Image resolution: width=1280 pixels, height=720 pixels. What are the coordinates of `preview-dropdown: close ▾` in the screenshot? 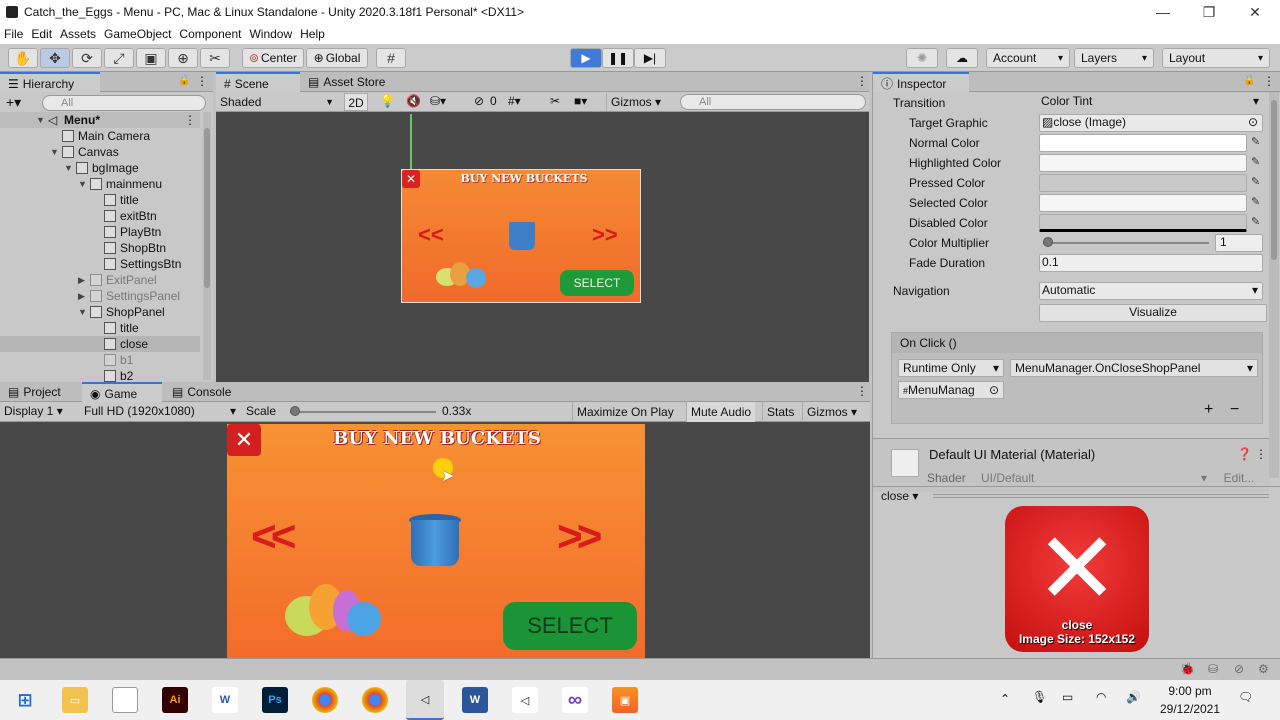 It's located at (899, 496).